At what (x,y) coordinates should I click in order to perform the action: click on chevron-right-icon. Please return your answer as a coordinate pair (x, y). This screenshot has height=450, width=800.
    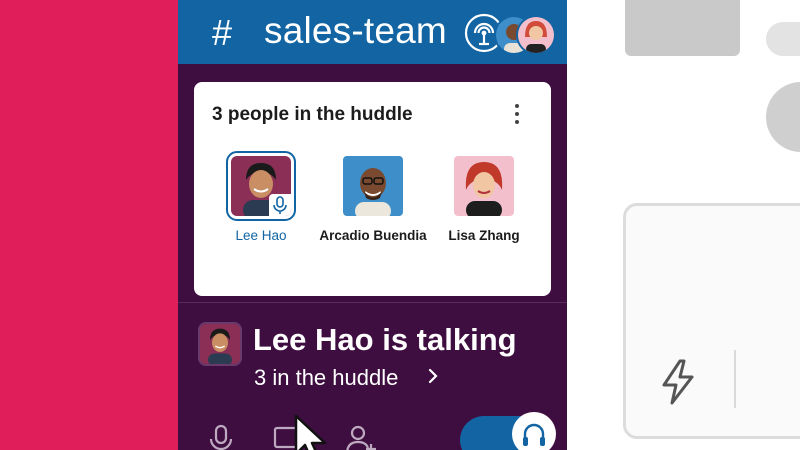
    Looking at the image, I should click on (433, 376).